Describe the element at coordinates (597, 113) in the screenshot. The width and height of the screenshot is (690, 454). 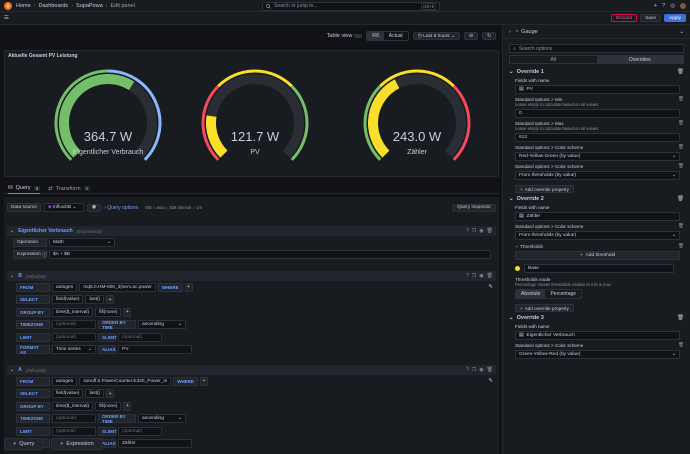
I see `min-input: 0` at that location.